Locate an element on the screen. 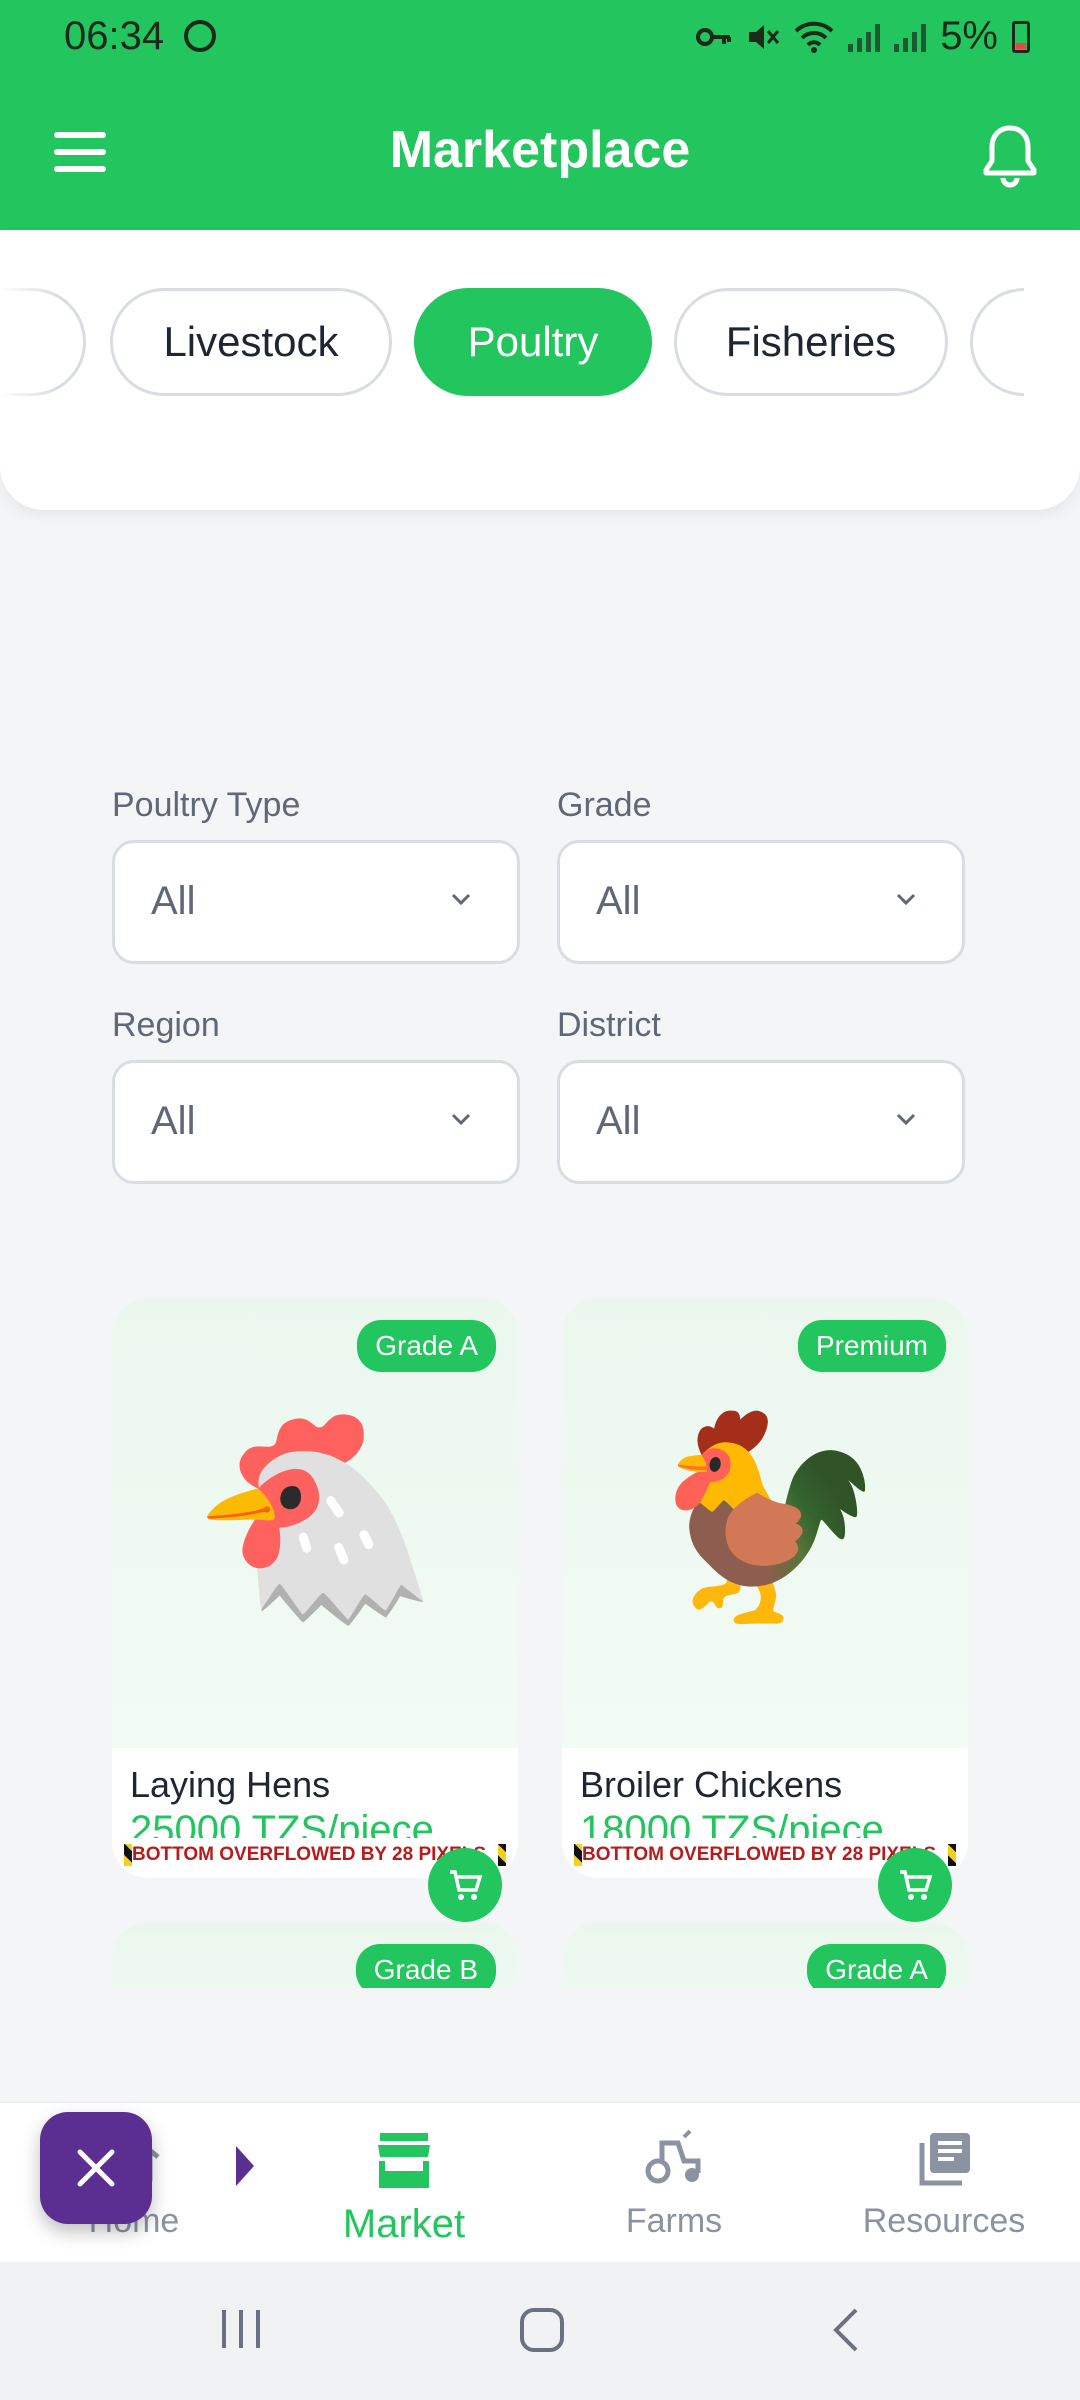 The width and height of the screenshot is (1080, 2400). system-navigation-bar is located at coordinates (540, 2331).